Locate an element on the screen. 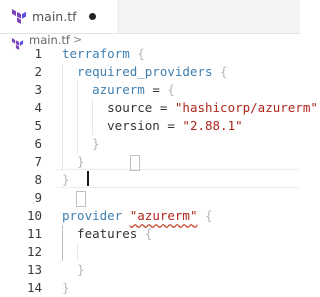  code-line: 4 source = "hashicorp/azurerm" is located at coordinates (158, 108).